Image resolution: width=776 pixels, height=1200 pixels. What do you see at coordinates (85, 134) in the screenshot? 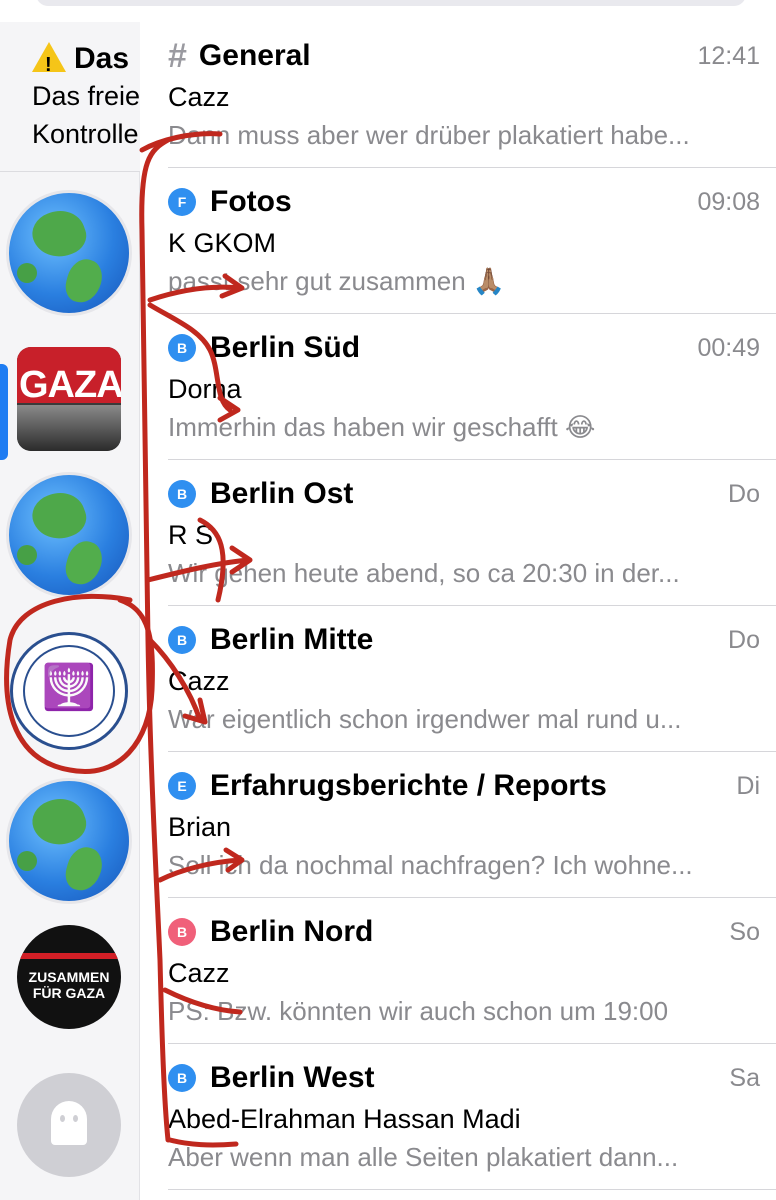
I see `server-description-line-2: Kontrolle` at bounding box center [85, 134].